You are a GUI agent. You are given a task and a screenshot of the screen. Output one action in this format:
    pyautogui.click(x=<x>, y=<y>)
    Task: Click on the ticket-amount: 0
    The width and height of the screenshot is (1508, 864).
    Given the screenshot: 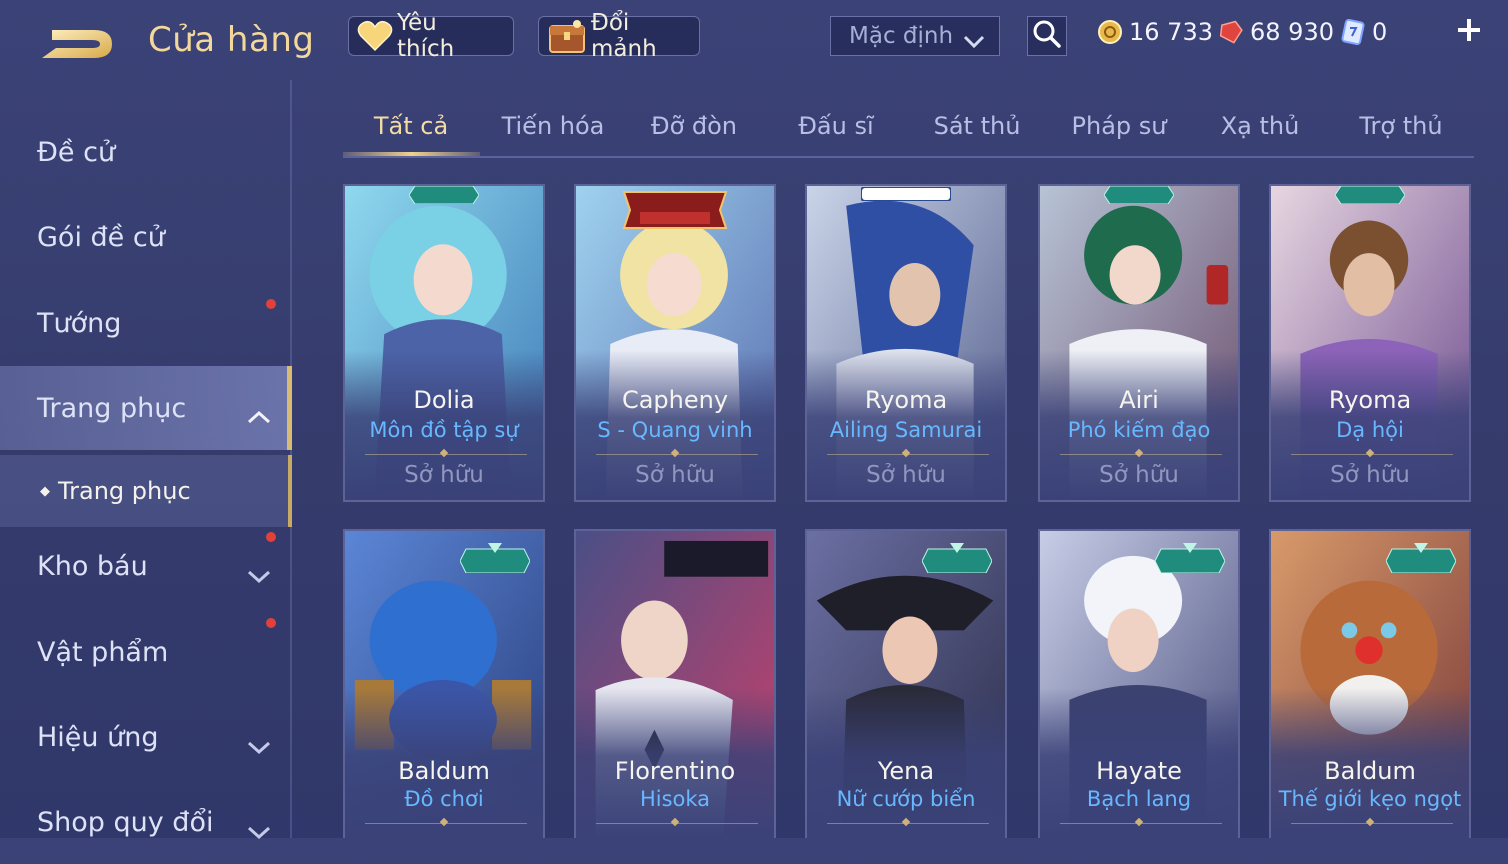 What is the action you would take?
    pyautogui.click(x=1380, y=32)
    